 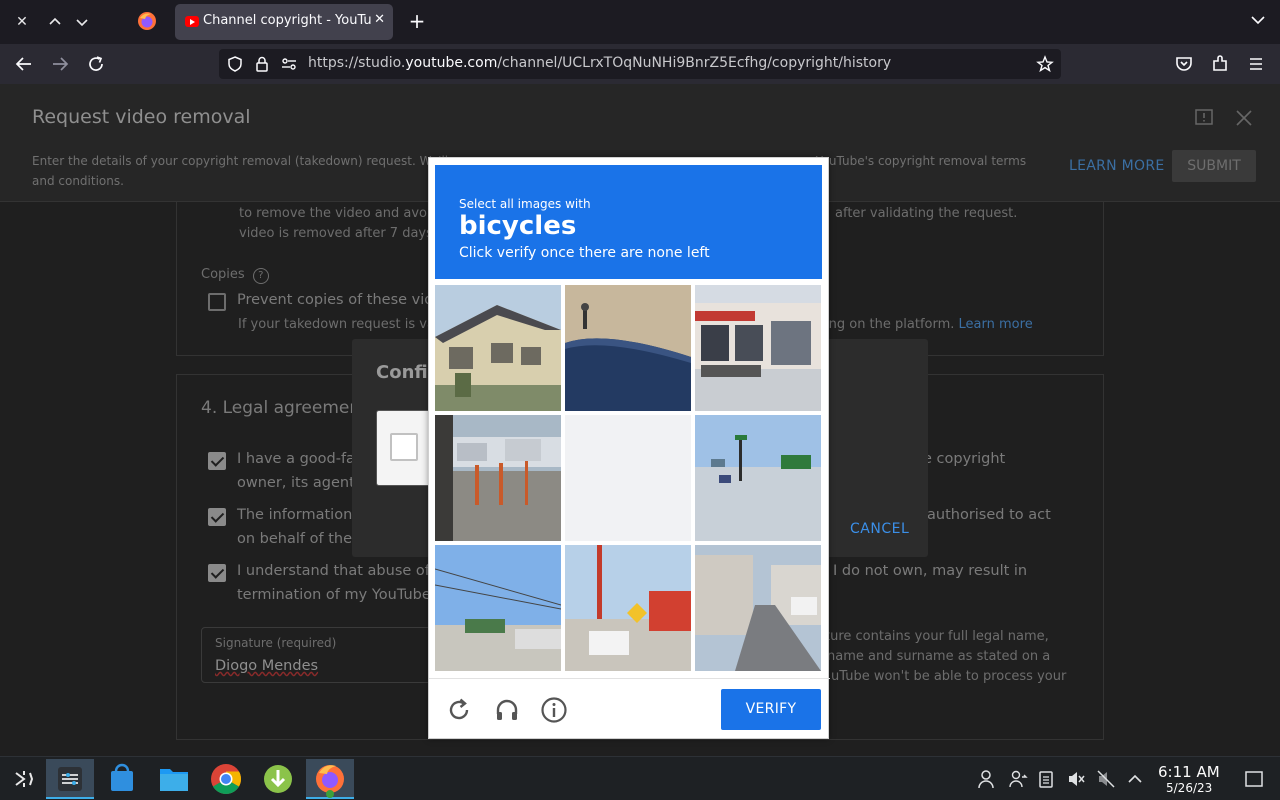 What do you see at coordinates (266, 666) in the screenshot?
I see `signature-value: Diogo Mendes` at bounding box center [266, 666].